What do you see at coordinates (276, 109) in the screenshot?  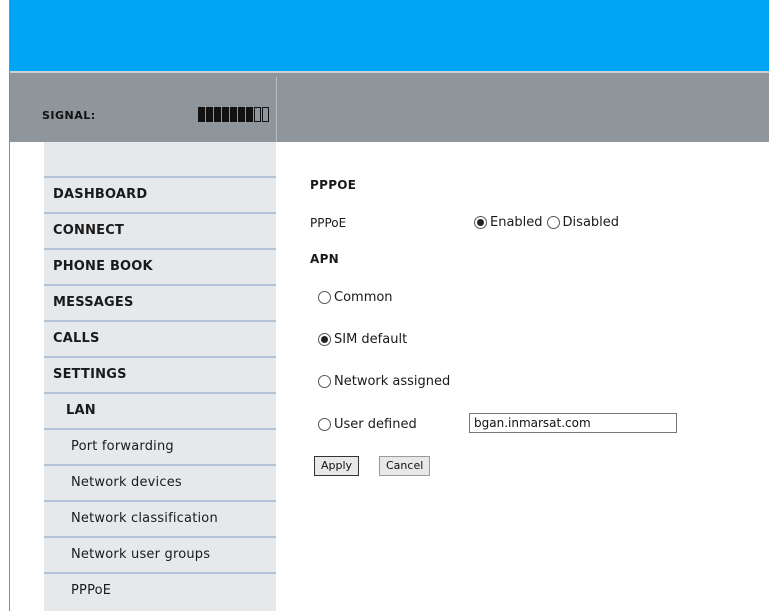 I see `signal-divider` at bounding box center [276, 109].